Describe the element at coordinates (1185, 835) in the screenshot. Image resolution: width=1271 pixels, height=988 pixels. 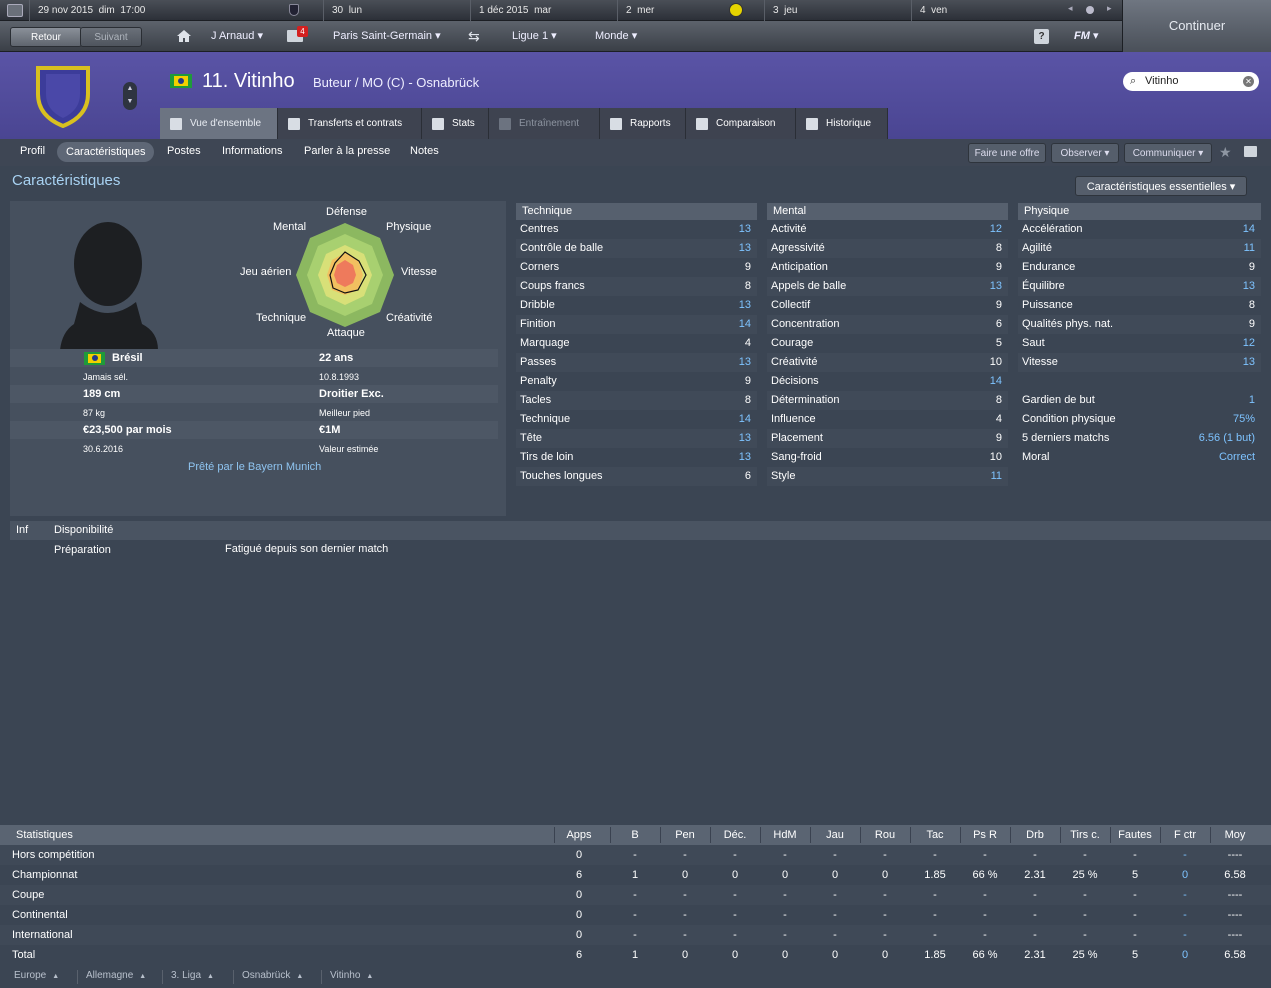
I see `stats-header: F ctr` at that location.